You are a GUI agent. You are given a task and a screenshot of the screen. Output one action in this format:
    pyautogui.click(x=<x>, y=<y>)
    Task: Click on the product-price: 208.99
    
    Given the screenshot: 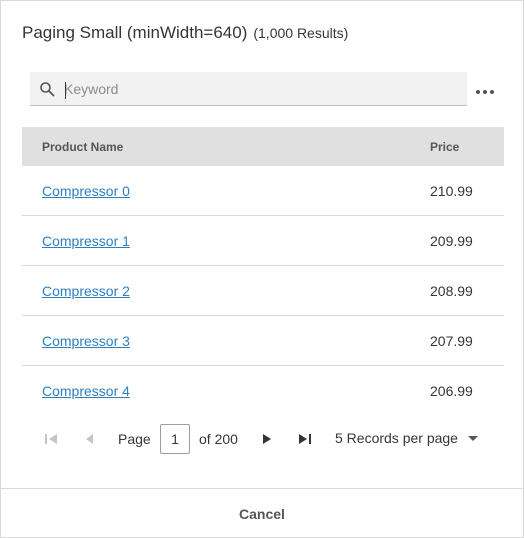 What is the action you would take?
    pyautogui.click(x=451, y=290)
    